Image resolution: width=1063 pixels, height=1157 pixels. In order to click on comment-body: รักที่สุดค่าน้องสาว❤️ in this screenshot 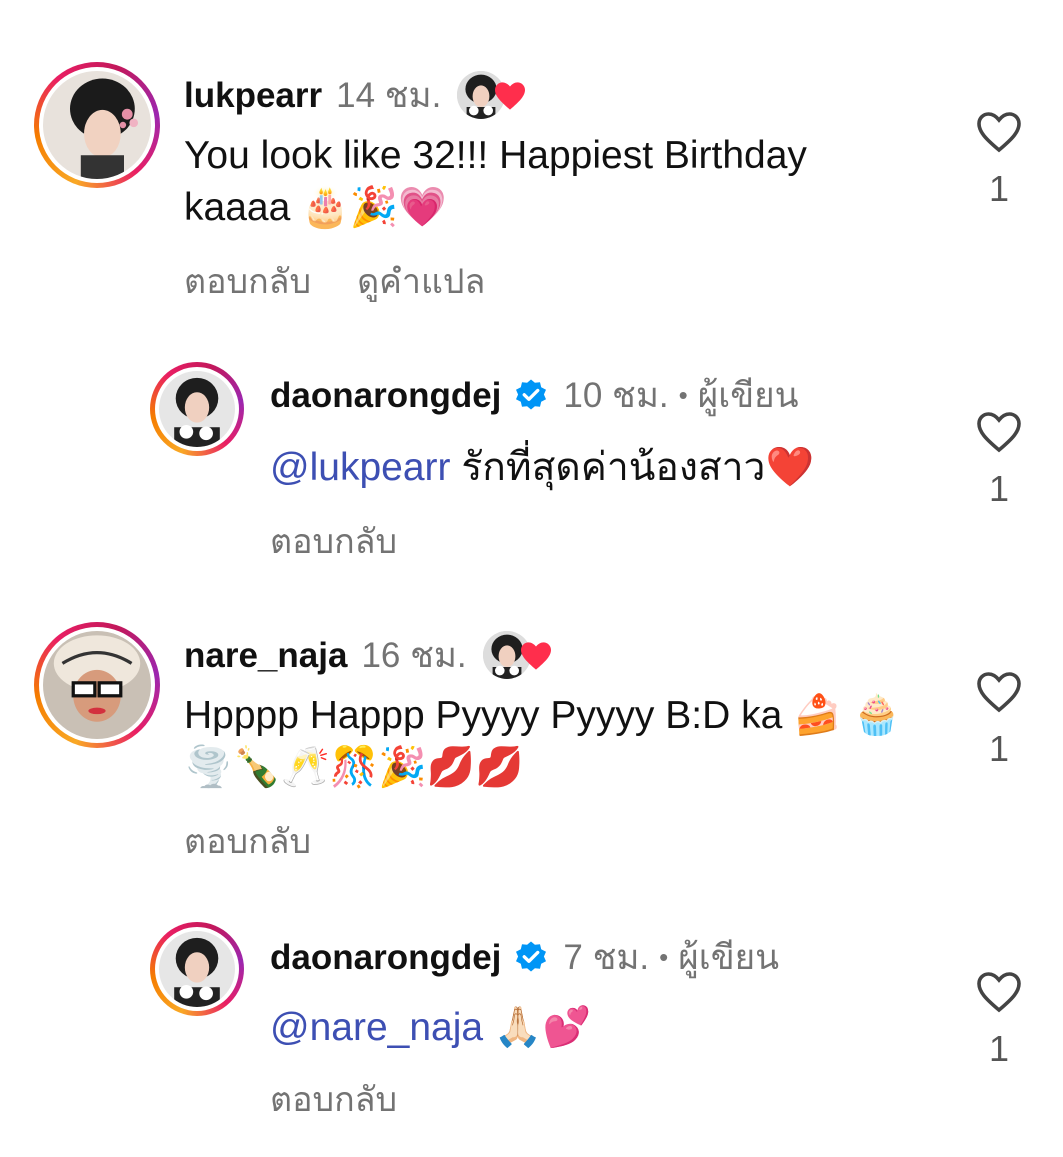, I will do `click(638, 467)`.